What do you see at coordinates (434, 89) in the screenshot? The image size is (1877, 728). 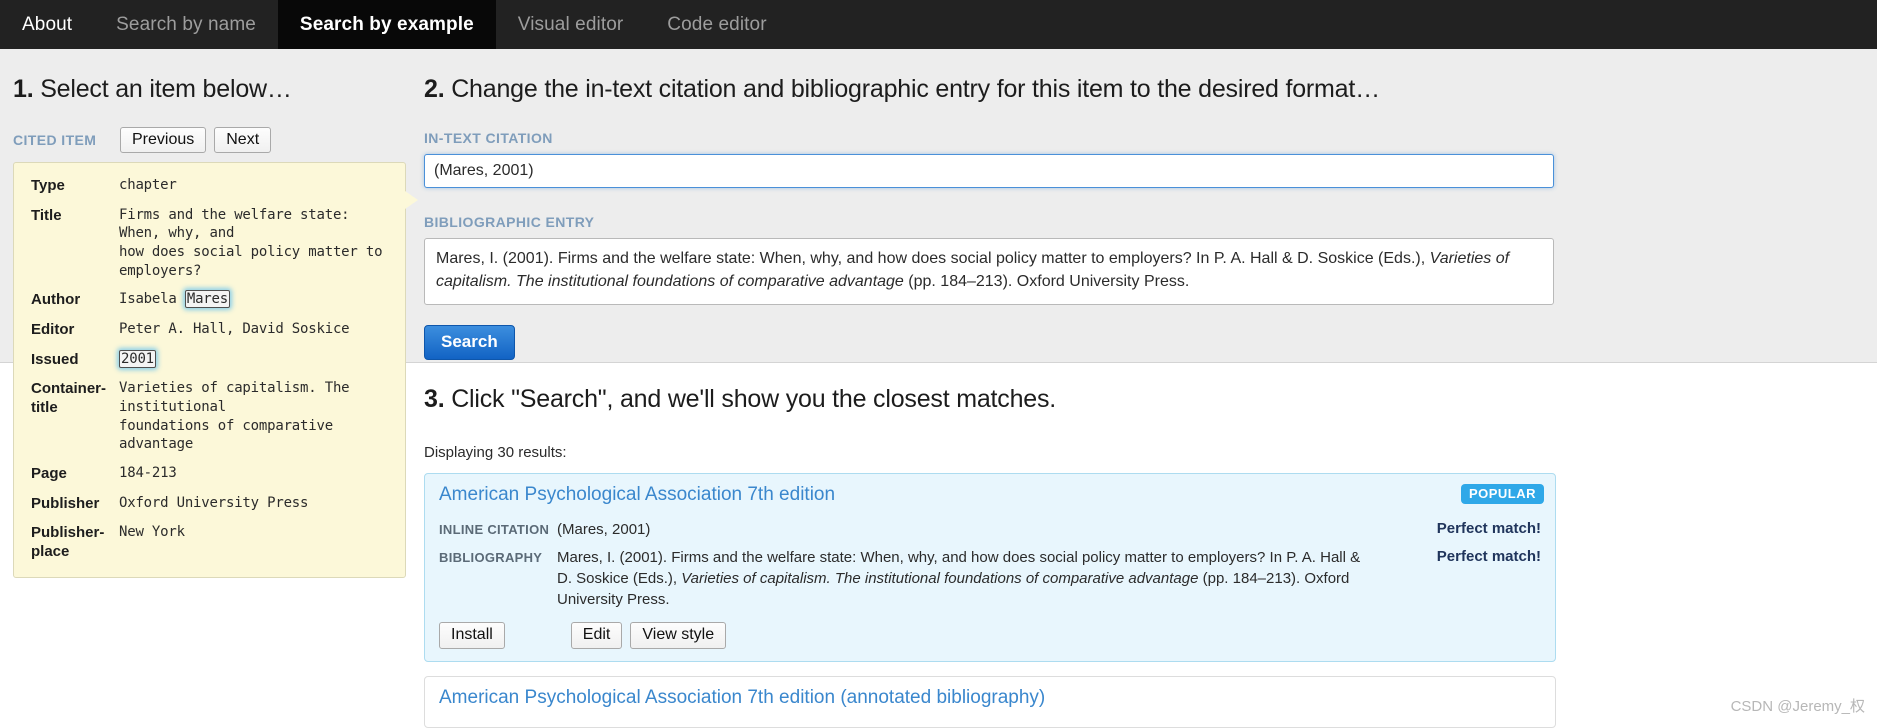 I see `step2-number: 2.` at bounding box center [434, 89].